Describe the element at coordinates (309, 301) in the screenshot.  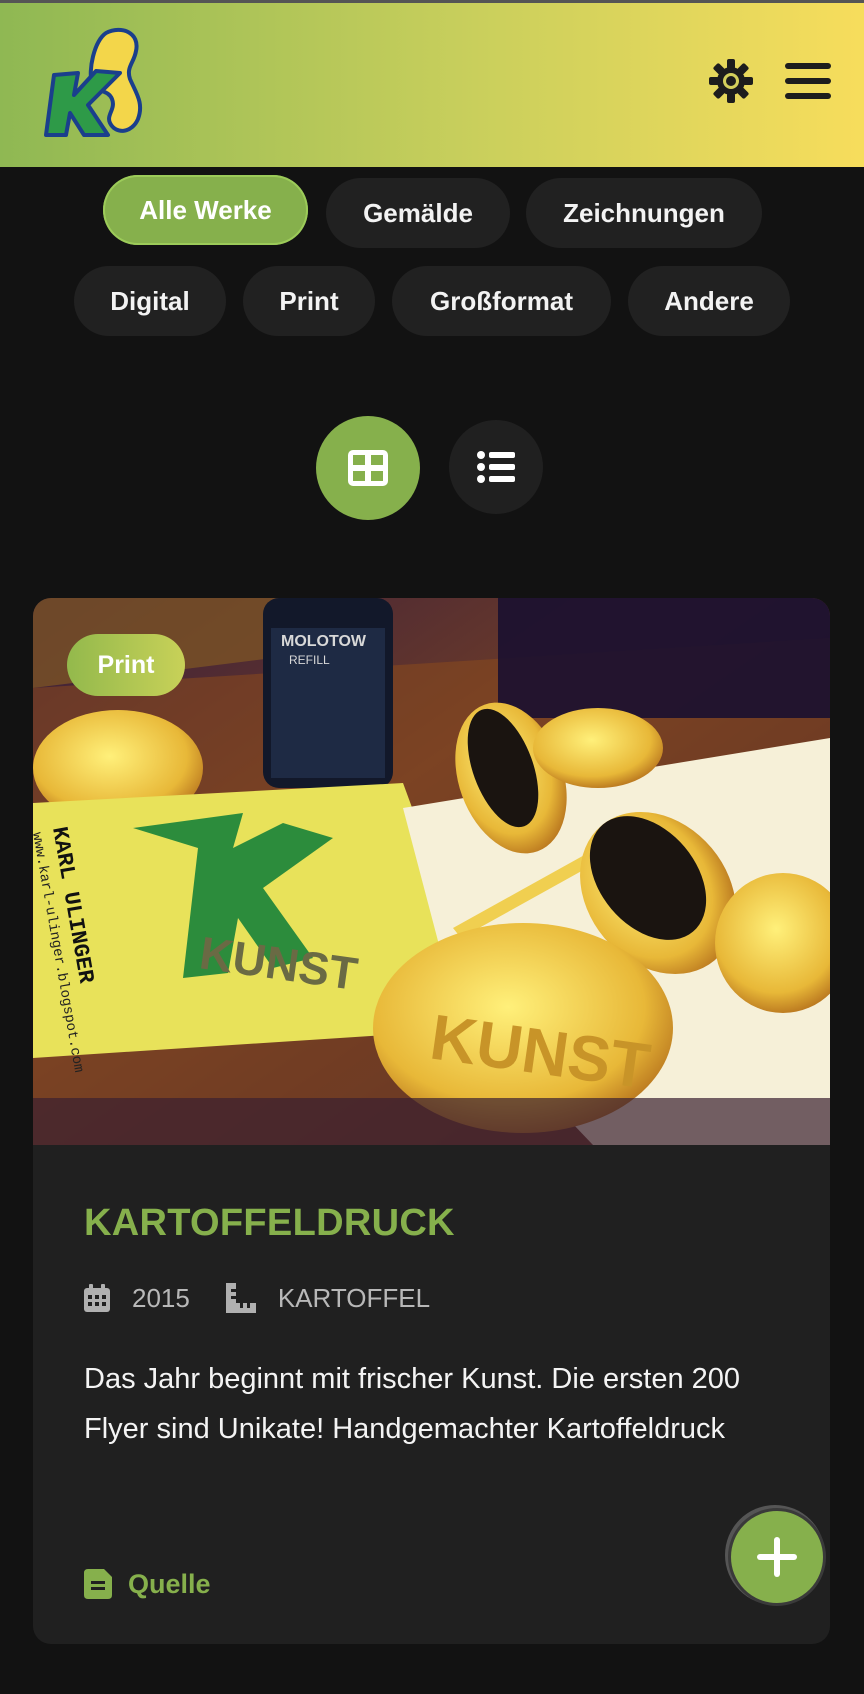
I see `filter-print: Print` at that location.